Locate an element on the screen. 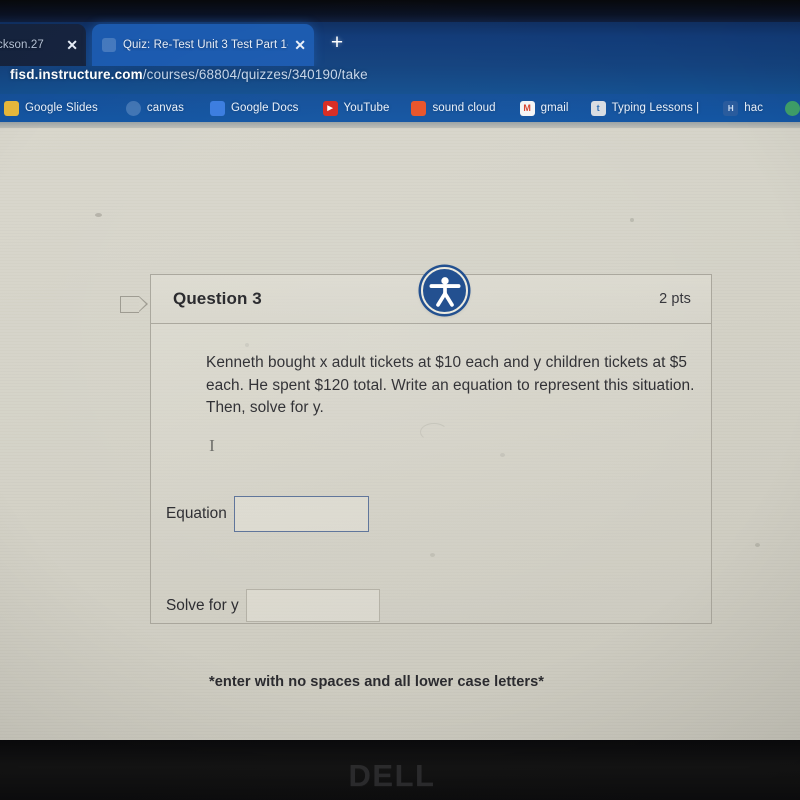  window-title-bar is located at coordinates (400, 11).